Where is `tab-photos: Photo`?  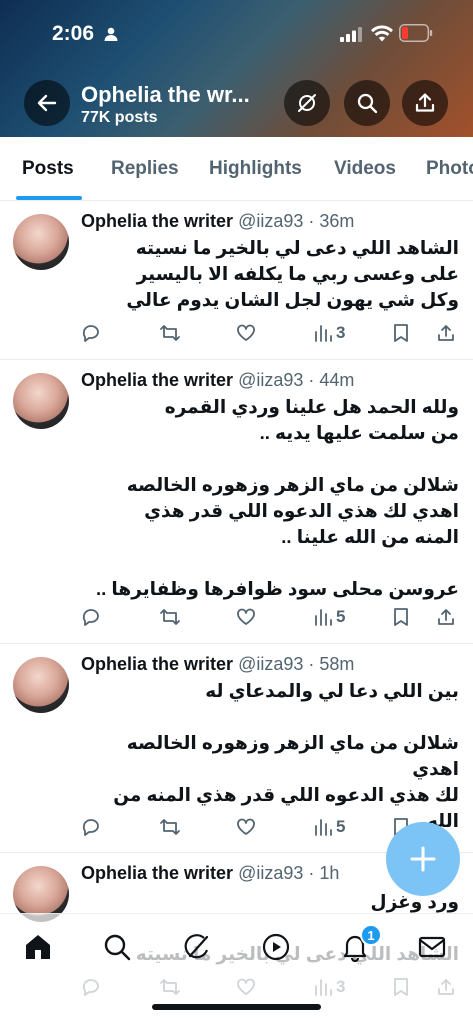
tab-photos: Photo is located at coordinates (449, 169).